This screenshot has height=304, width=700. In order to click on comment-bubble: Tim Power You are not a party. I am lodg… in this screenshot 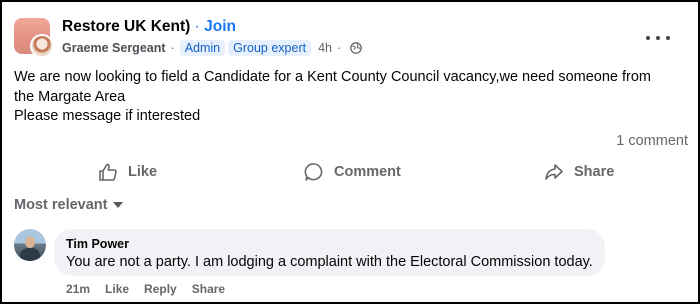, I will do `click(329, 252)`.